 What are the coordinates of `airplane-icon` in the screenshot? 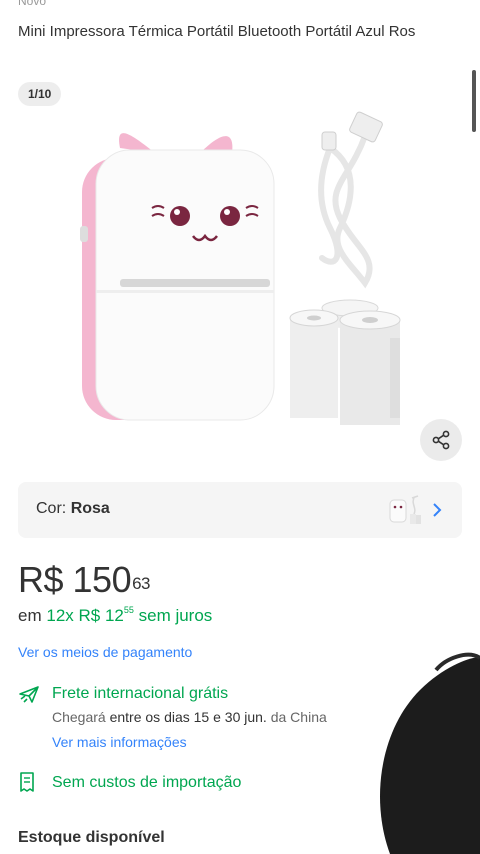 It's located at (29, 694).